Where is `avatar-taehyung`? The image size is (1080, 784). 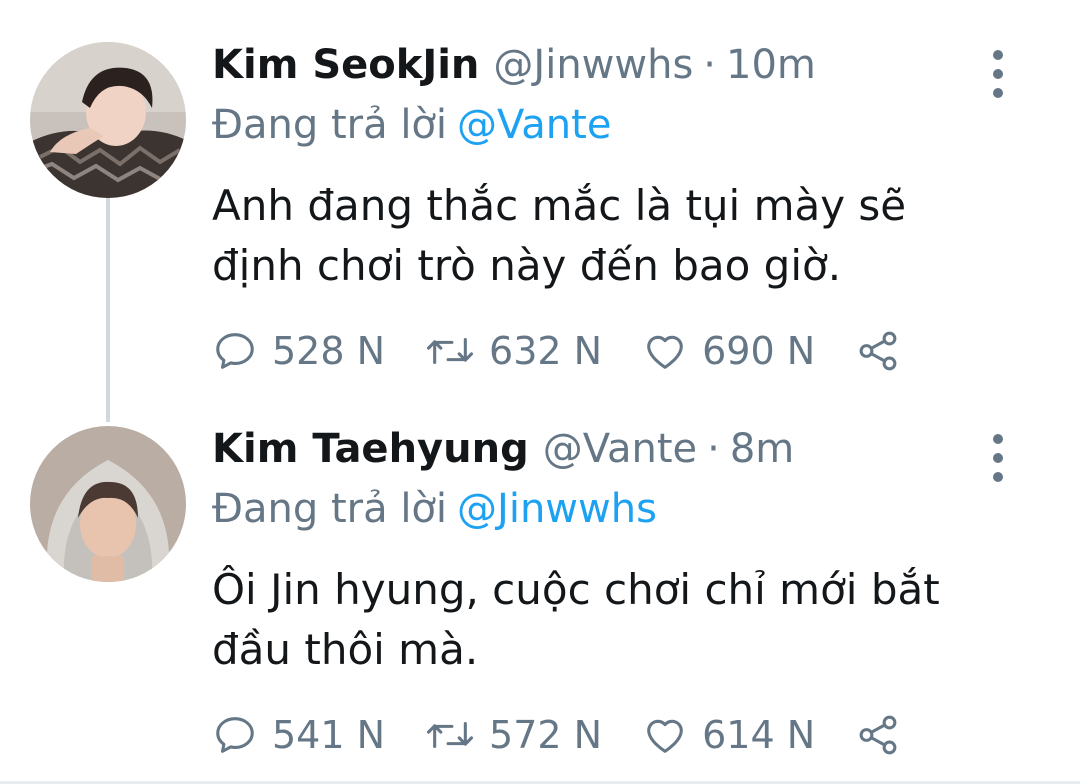
avatar-taehyung is located at coordinates (108, 504).